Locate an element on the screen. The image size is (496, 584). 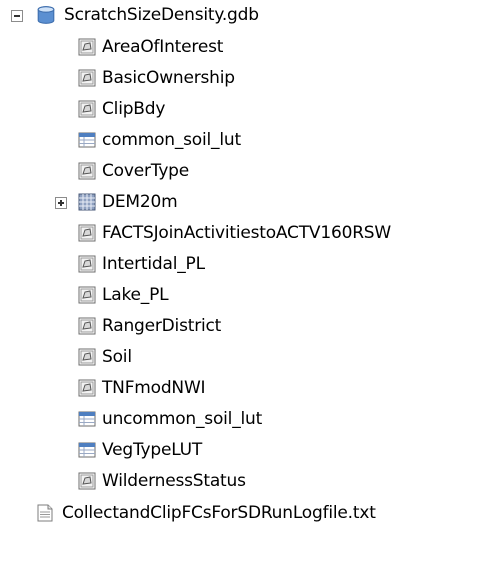
tree-node-child: common_soil_lut is located at coordinates (159, 140).